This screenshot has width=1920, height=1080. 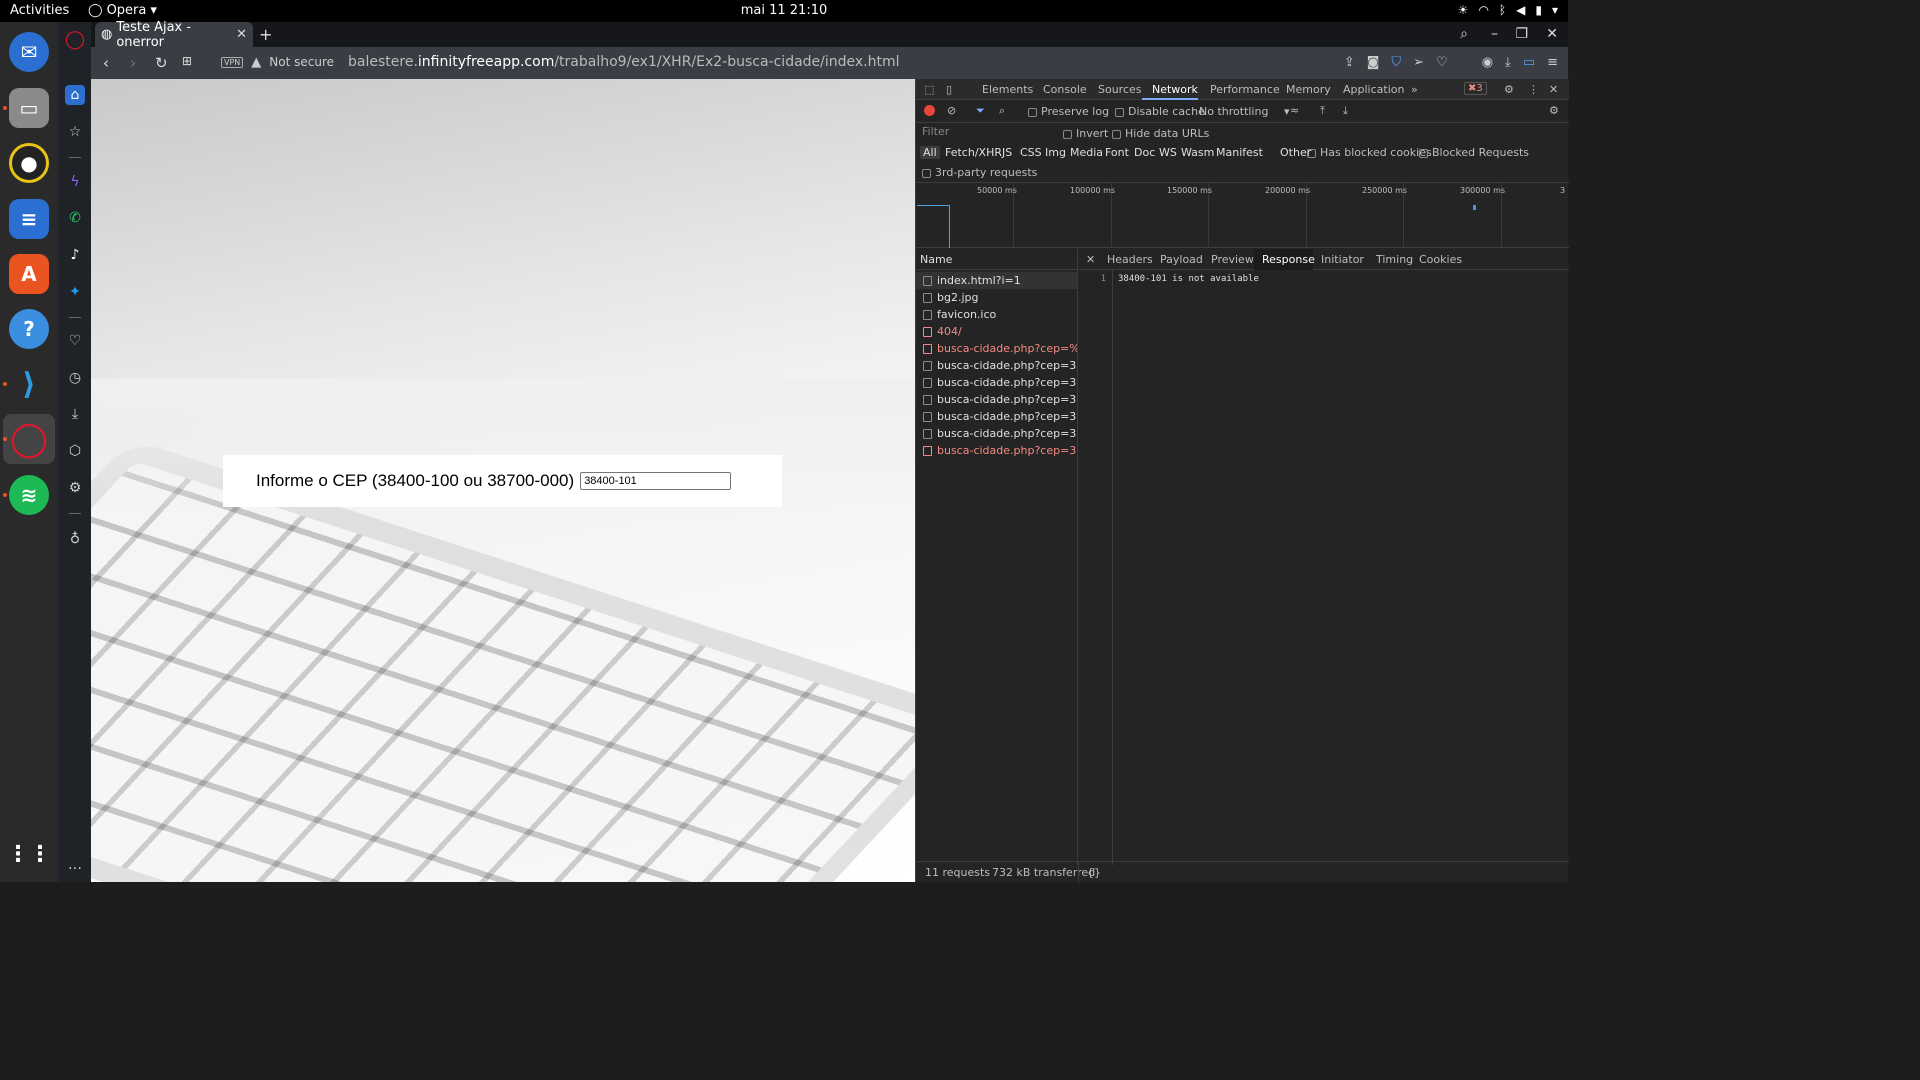 I want to click on tab-memory: Memory, so click(x=1308, y=89).